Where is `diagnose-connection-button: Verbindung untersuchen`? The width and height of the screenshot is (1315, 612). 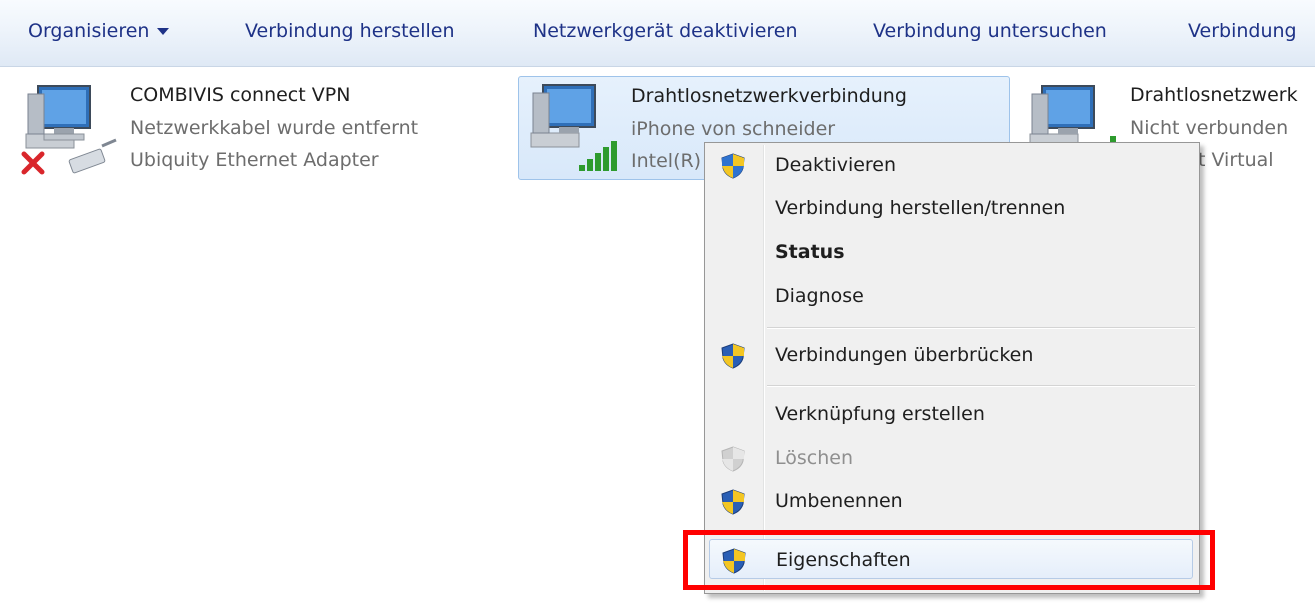
diagnose-connection-button: Verbindung untersuchen is located at coordinates (990, 31).